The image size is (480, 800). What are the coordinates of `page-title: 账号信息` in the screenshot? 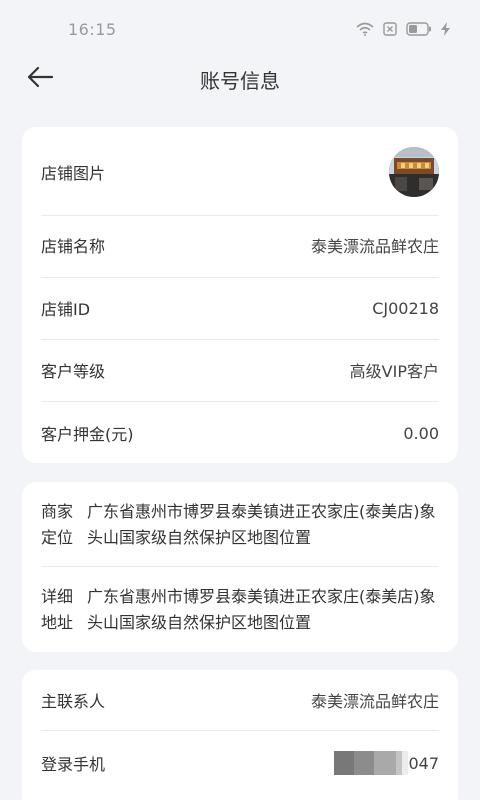 It's located at (240, 81).